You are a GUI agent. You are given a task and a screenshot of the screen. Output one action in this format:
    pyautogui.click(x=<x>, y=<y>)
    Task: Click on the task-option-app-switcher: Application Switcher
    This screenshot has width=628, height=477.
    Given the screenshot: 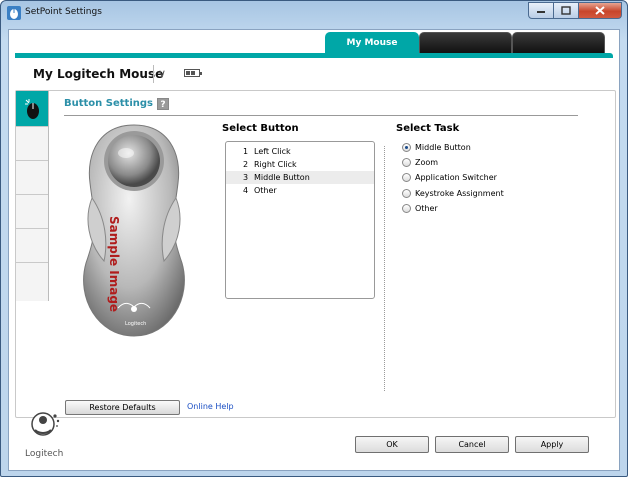 What is the action you would take?
    pyautogui.click(x=449, y=177)
    